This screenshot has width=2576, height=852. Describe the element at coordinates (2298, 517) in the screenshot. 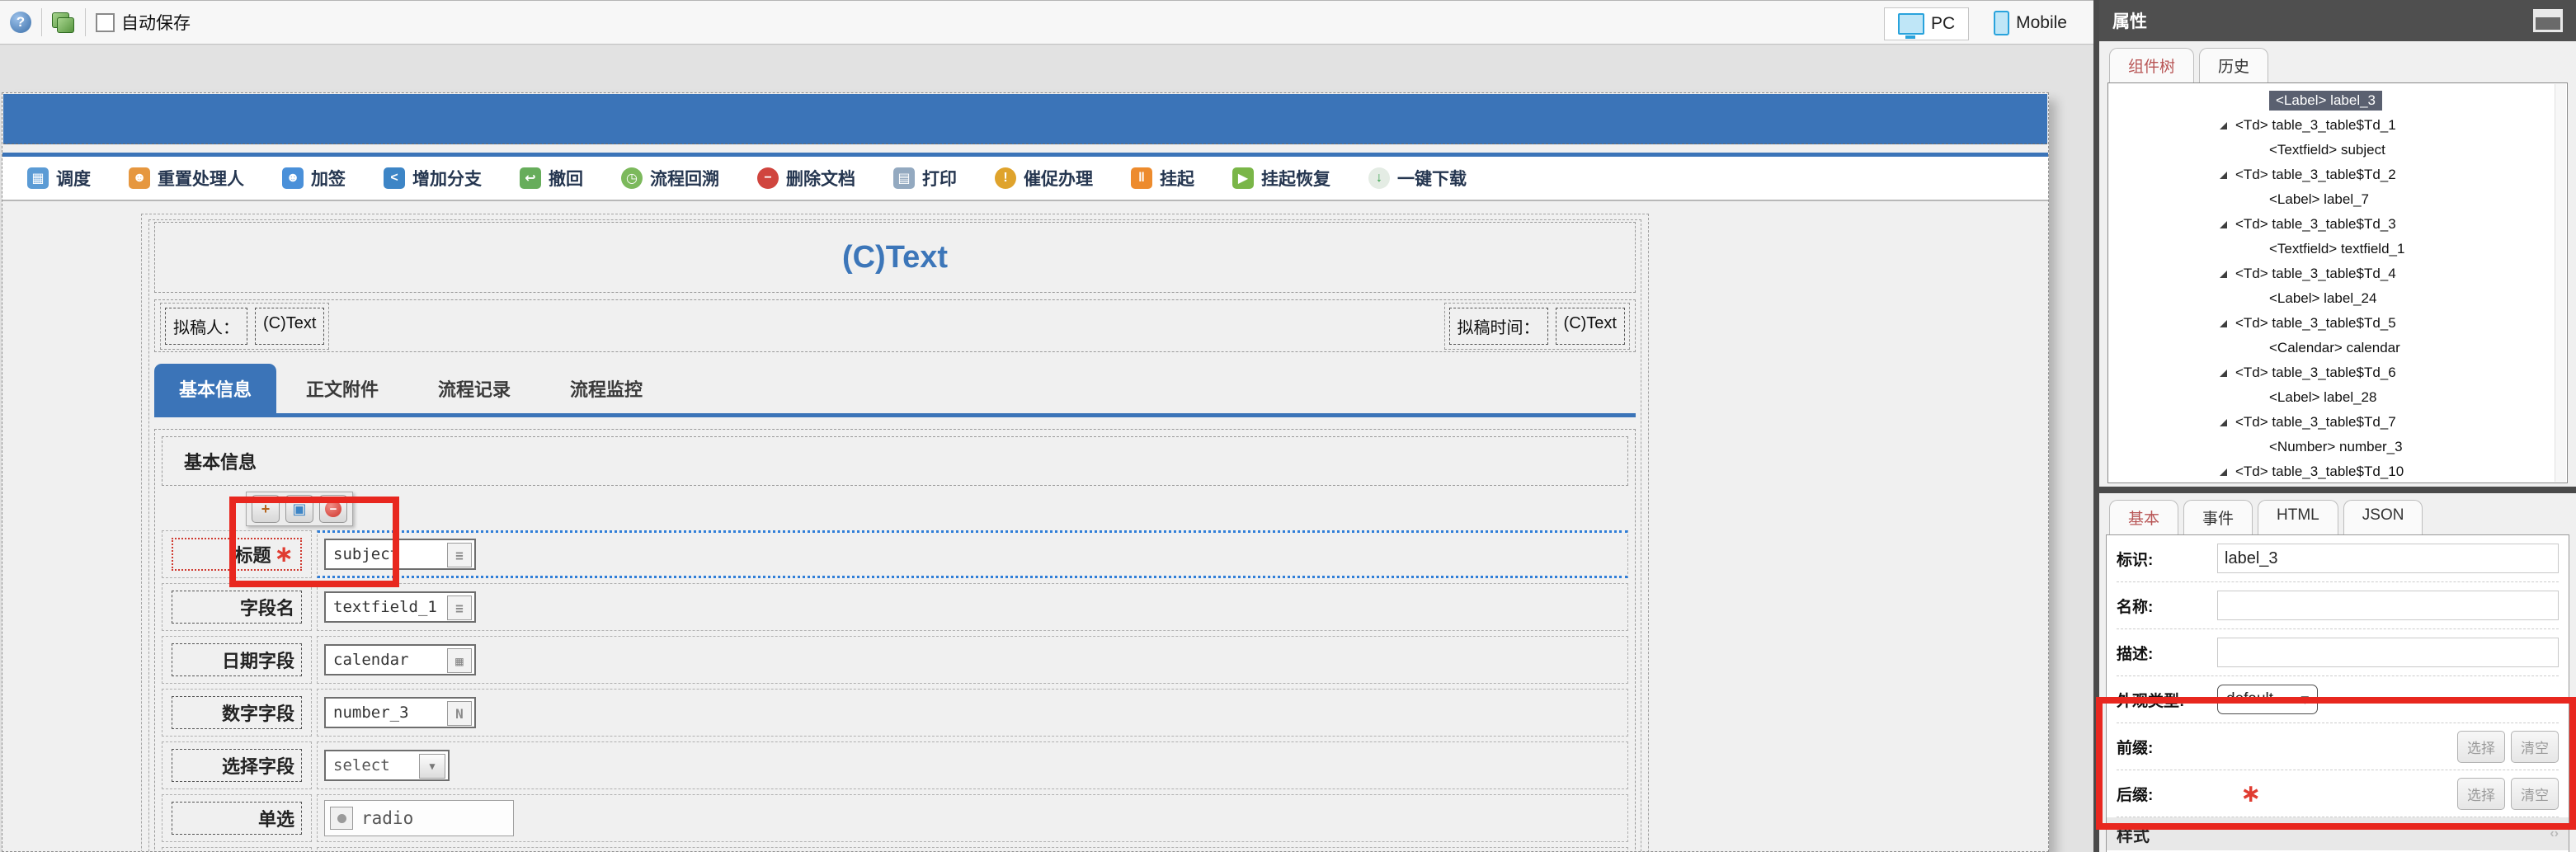

I see `tab-HTML: HTML` at that location.